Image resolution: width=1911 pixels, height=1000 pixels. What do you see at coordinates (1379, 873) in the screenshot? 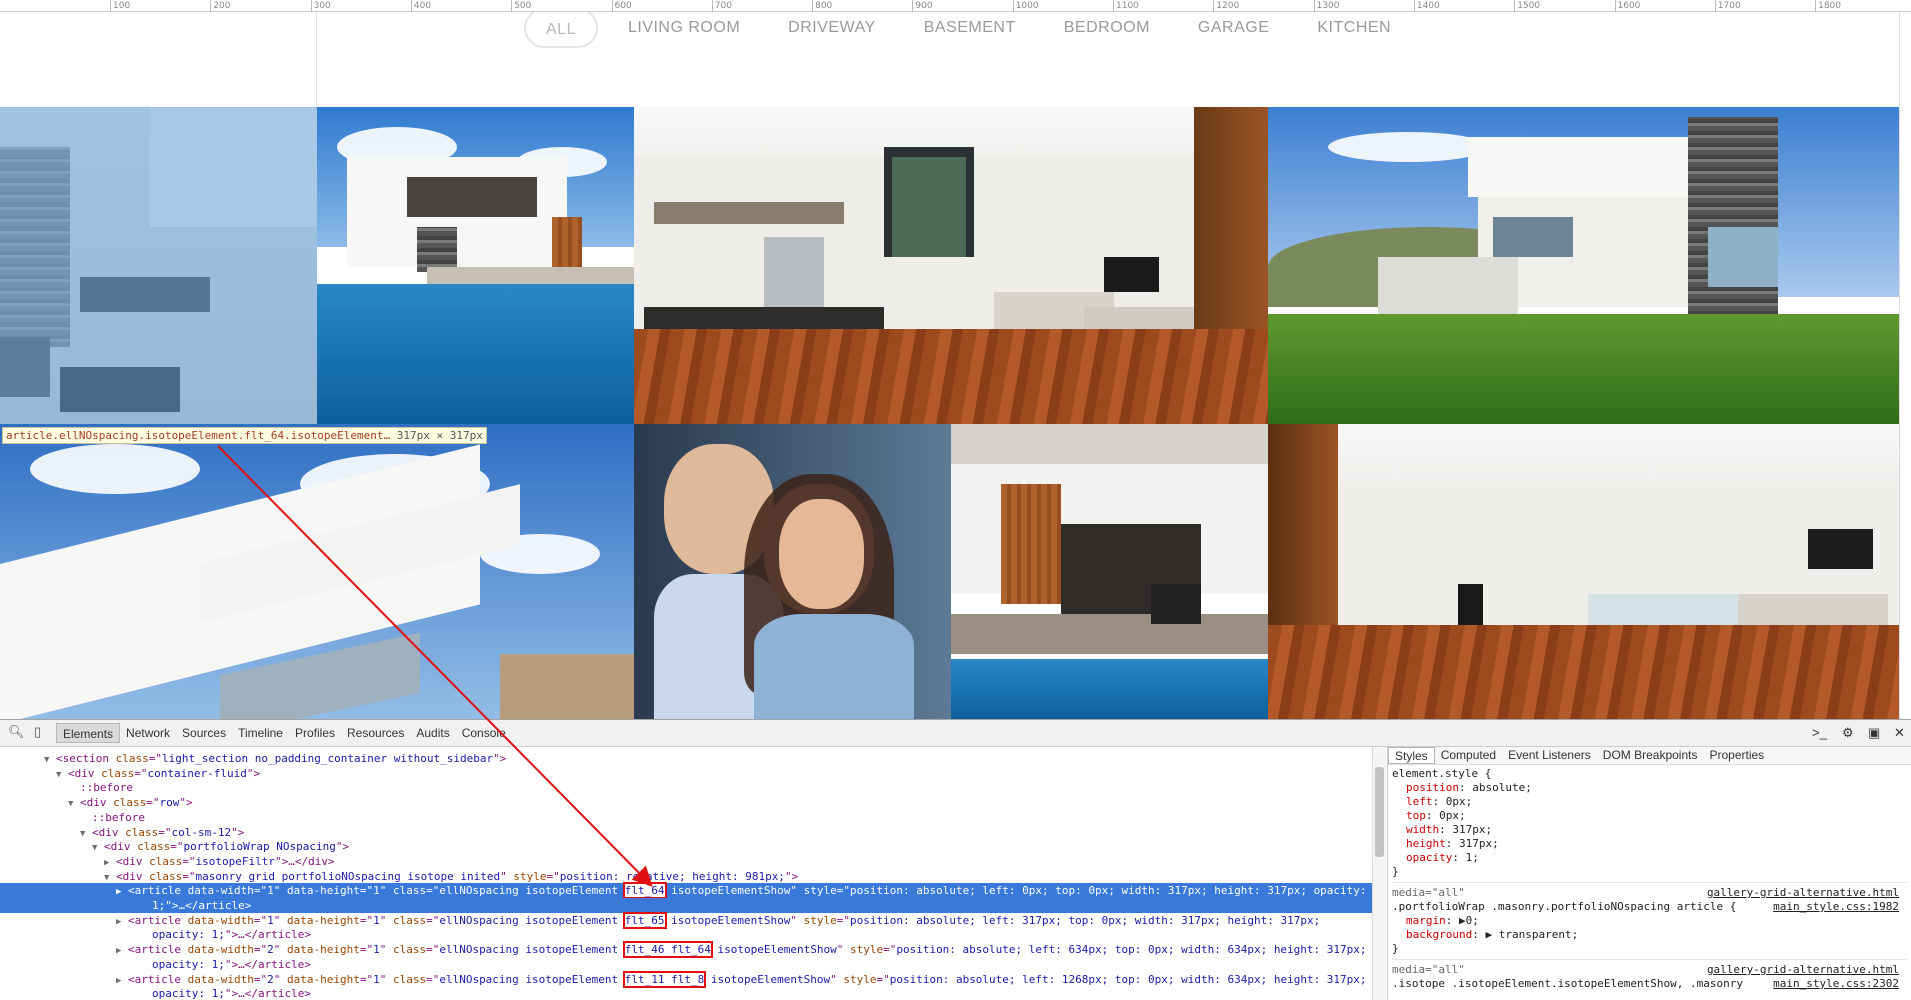
I see `dom-tree-scrollbar` at bounding box center [1379, 873].